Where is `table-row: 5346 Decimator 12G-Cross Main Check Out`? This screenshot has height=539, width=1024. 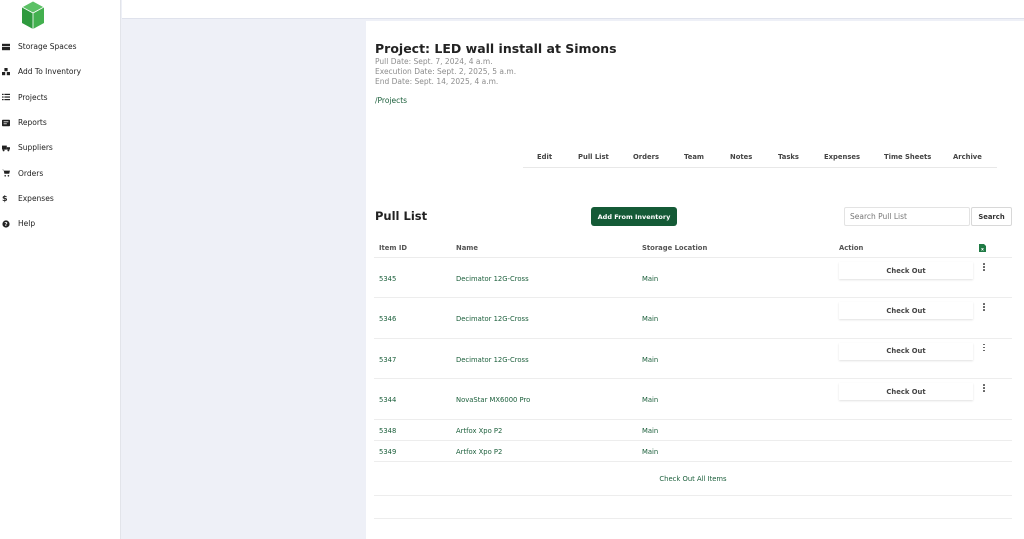
table-row: 5346 Decimator 12G-Cross Main Check Out is located at coordinates (693, 318).